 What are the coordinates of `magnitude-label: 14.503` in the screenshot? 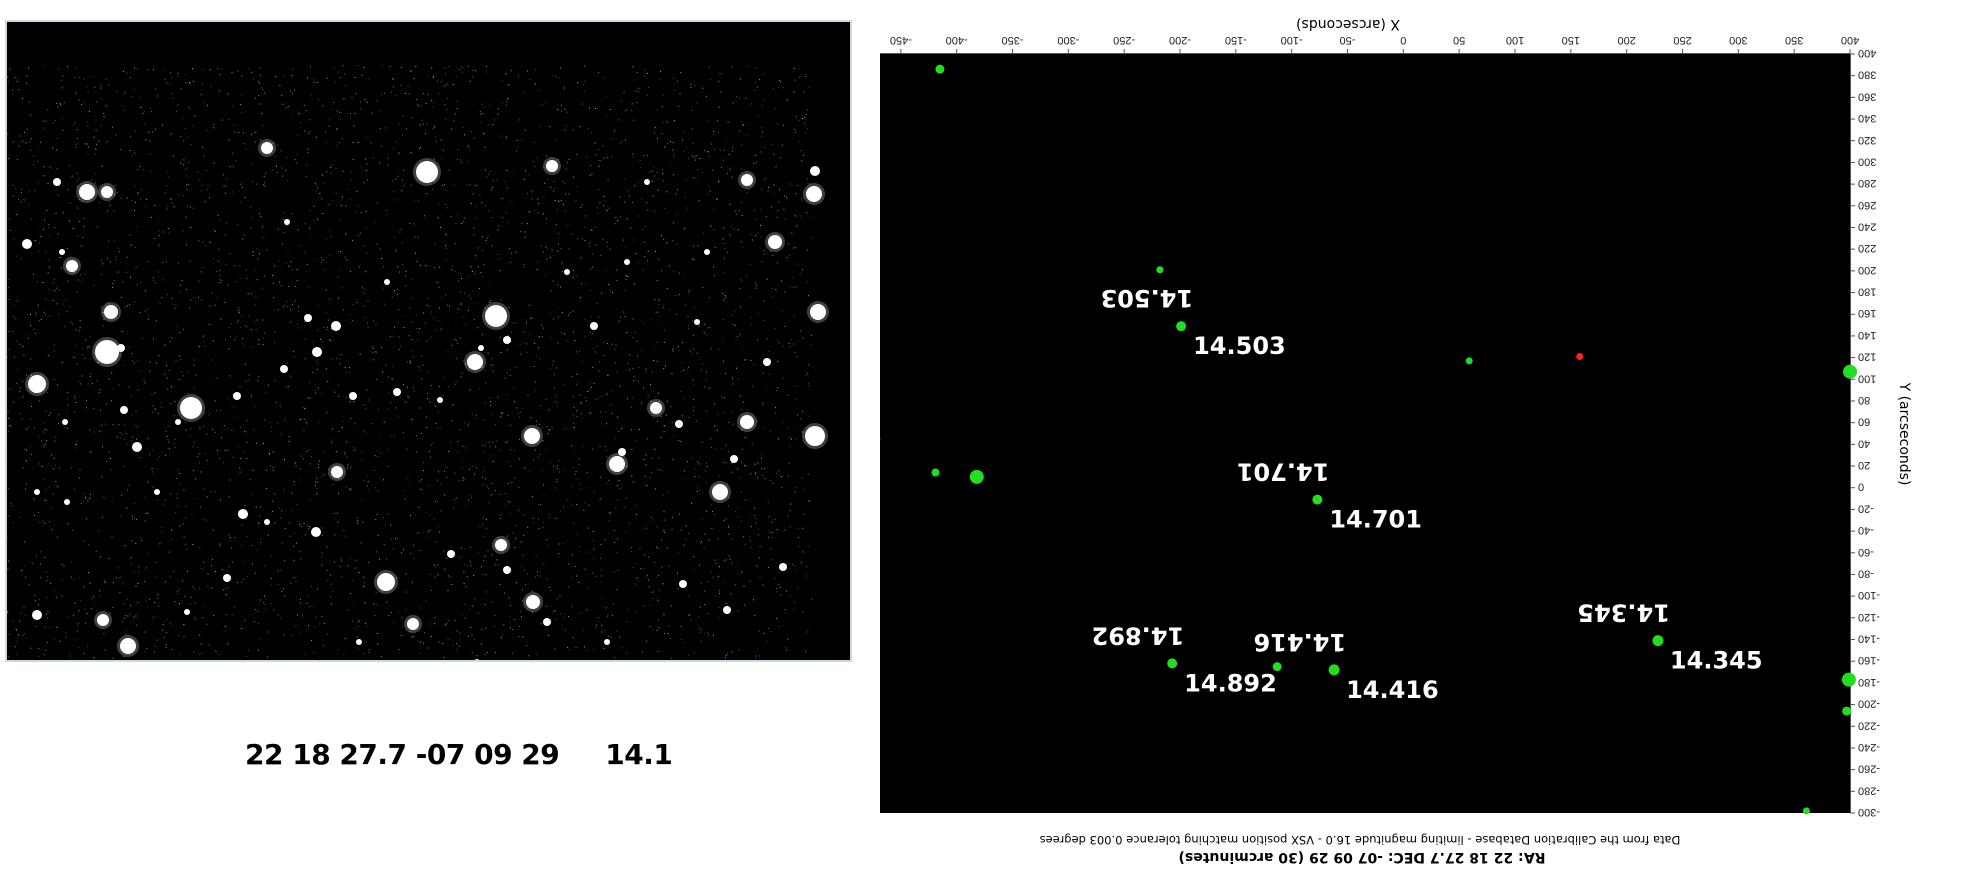 It's located at (1239, 346).